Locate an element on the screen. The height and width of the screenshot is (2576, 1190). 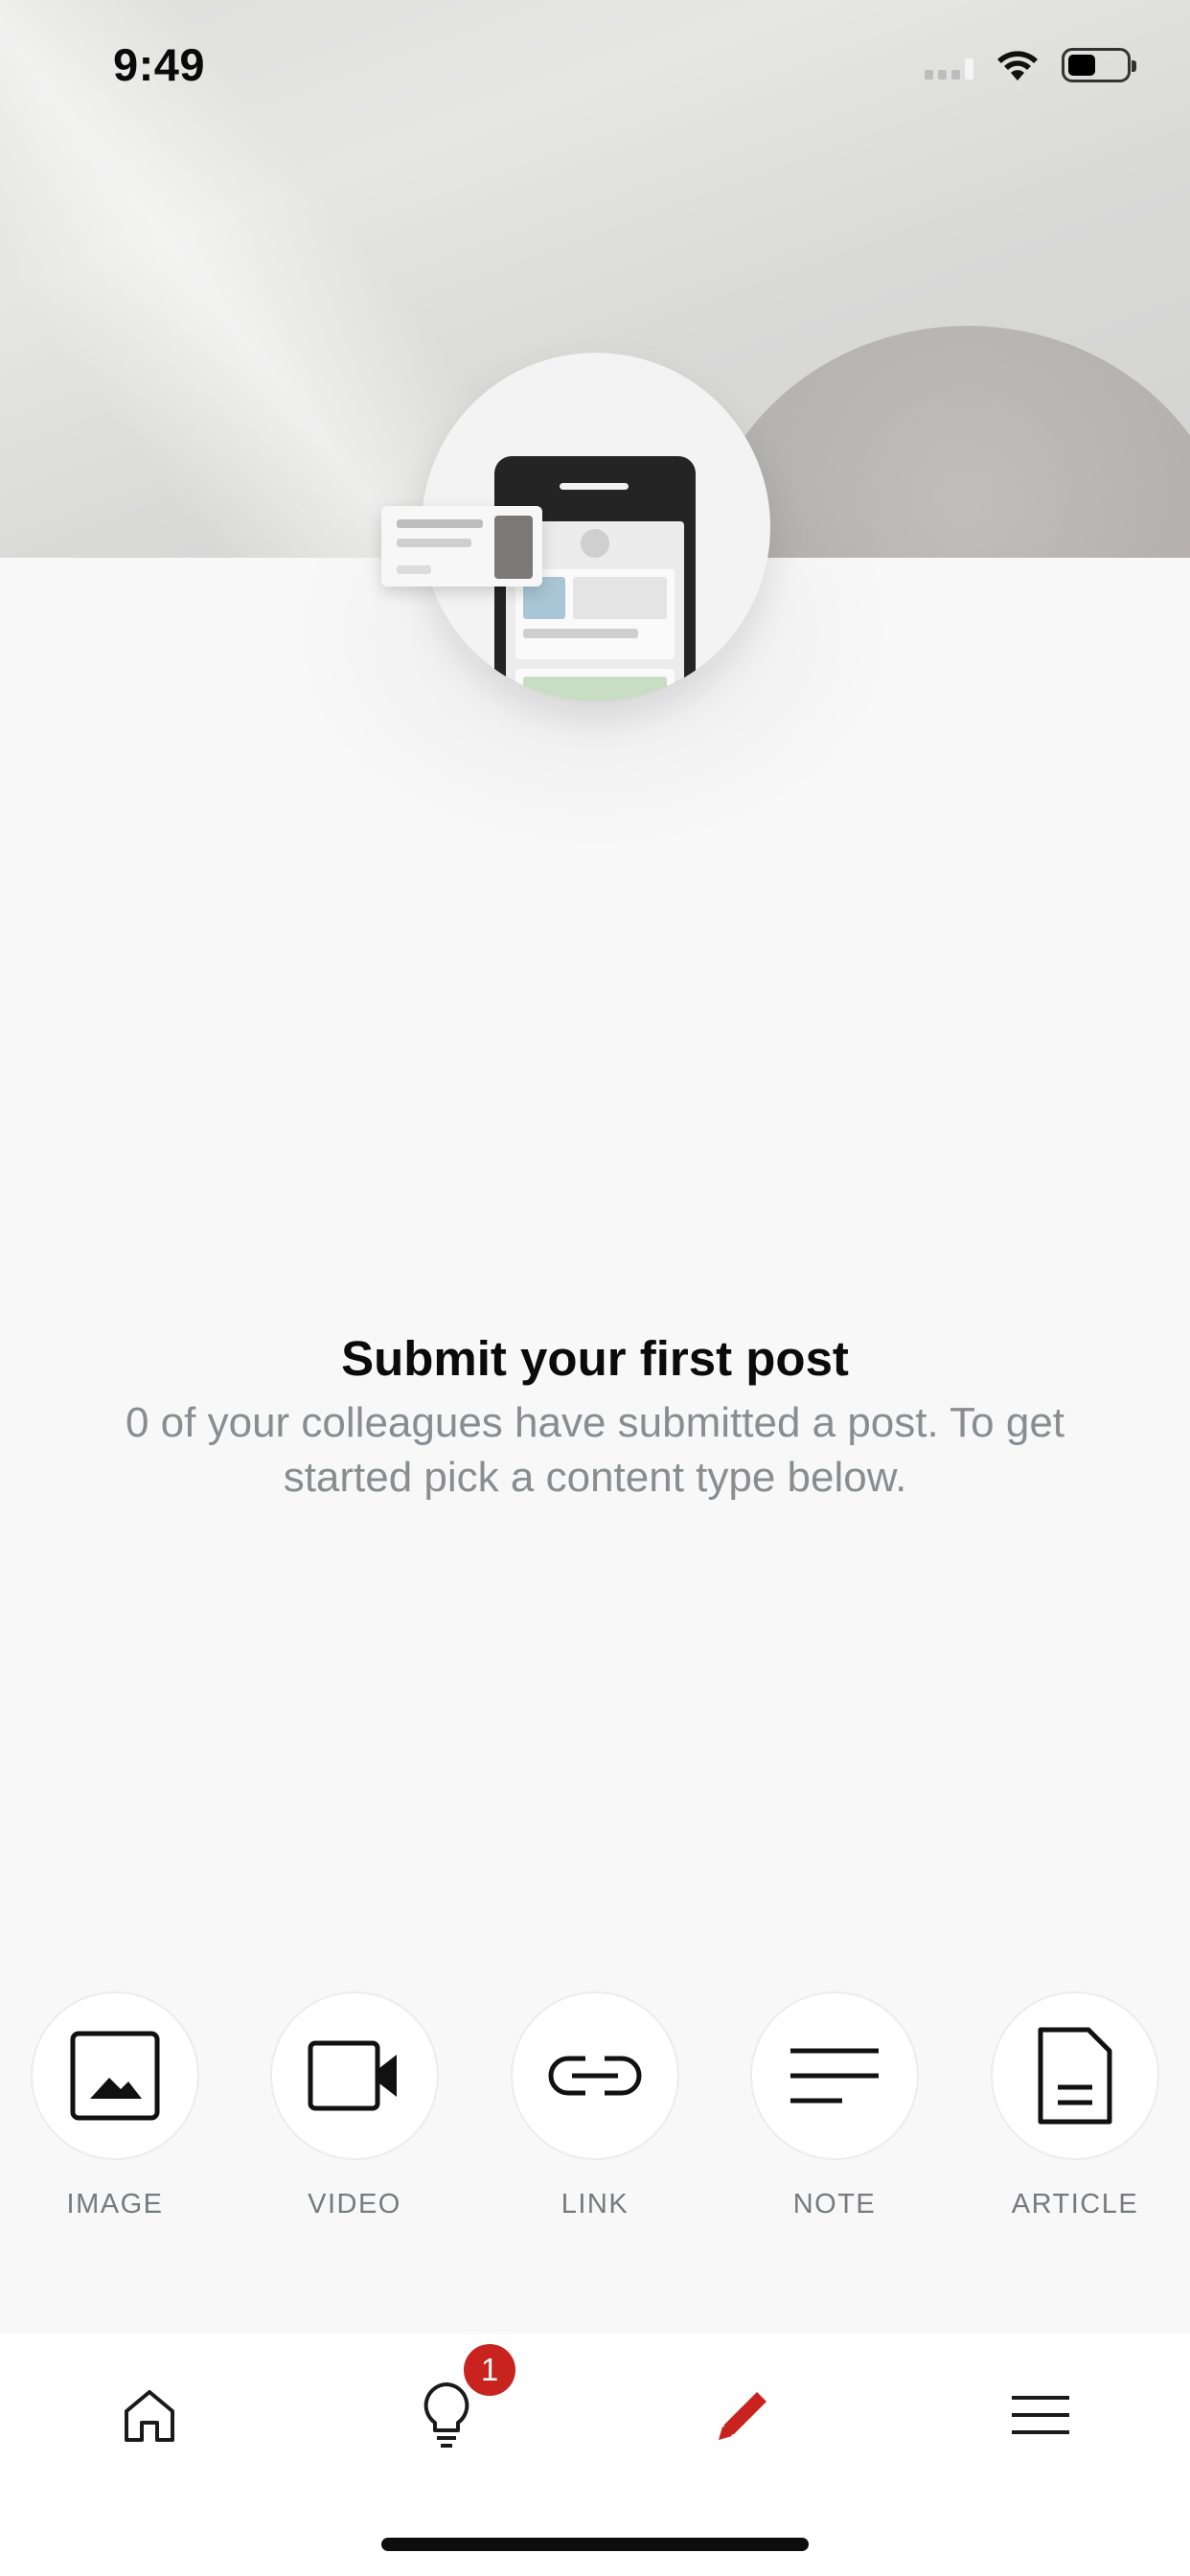
video-icon is located at coordinates (352, 2075).